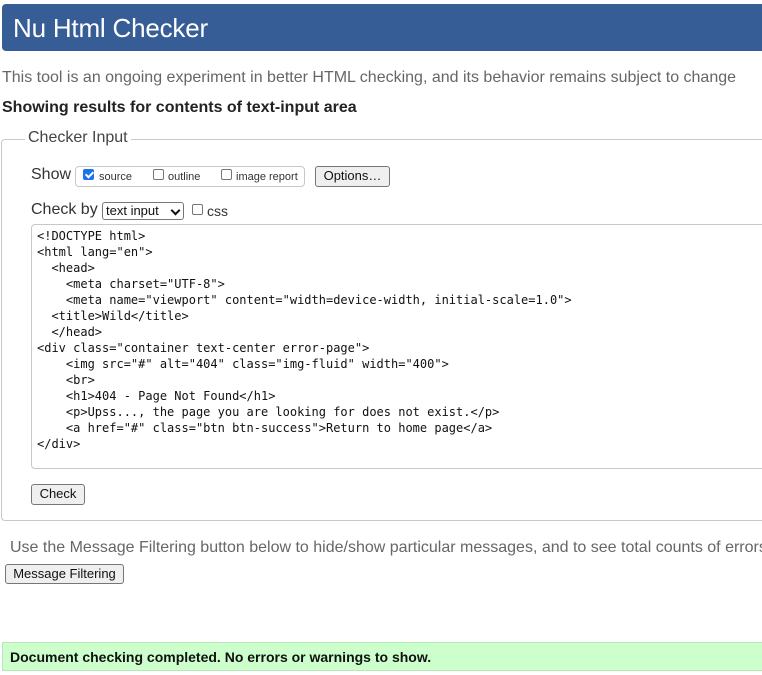  What do you see at coordinates (132, 210) in the screenshot?
I see `check-by-value: text input` at bounding box center [132, 210].